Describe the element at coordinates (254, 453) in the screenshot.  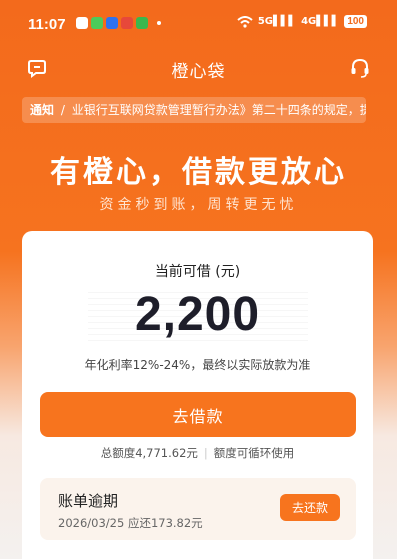
I see `quota-note: 额度可循环使用` at that location.